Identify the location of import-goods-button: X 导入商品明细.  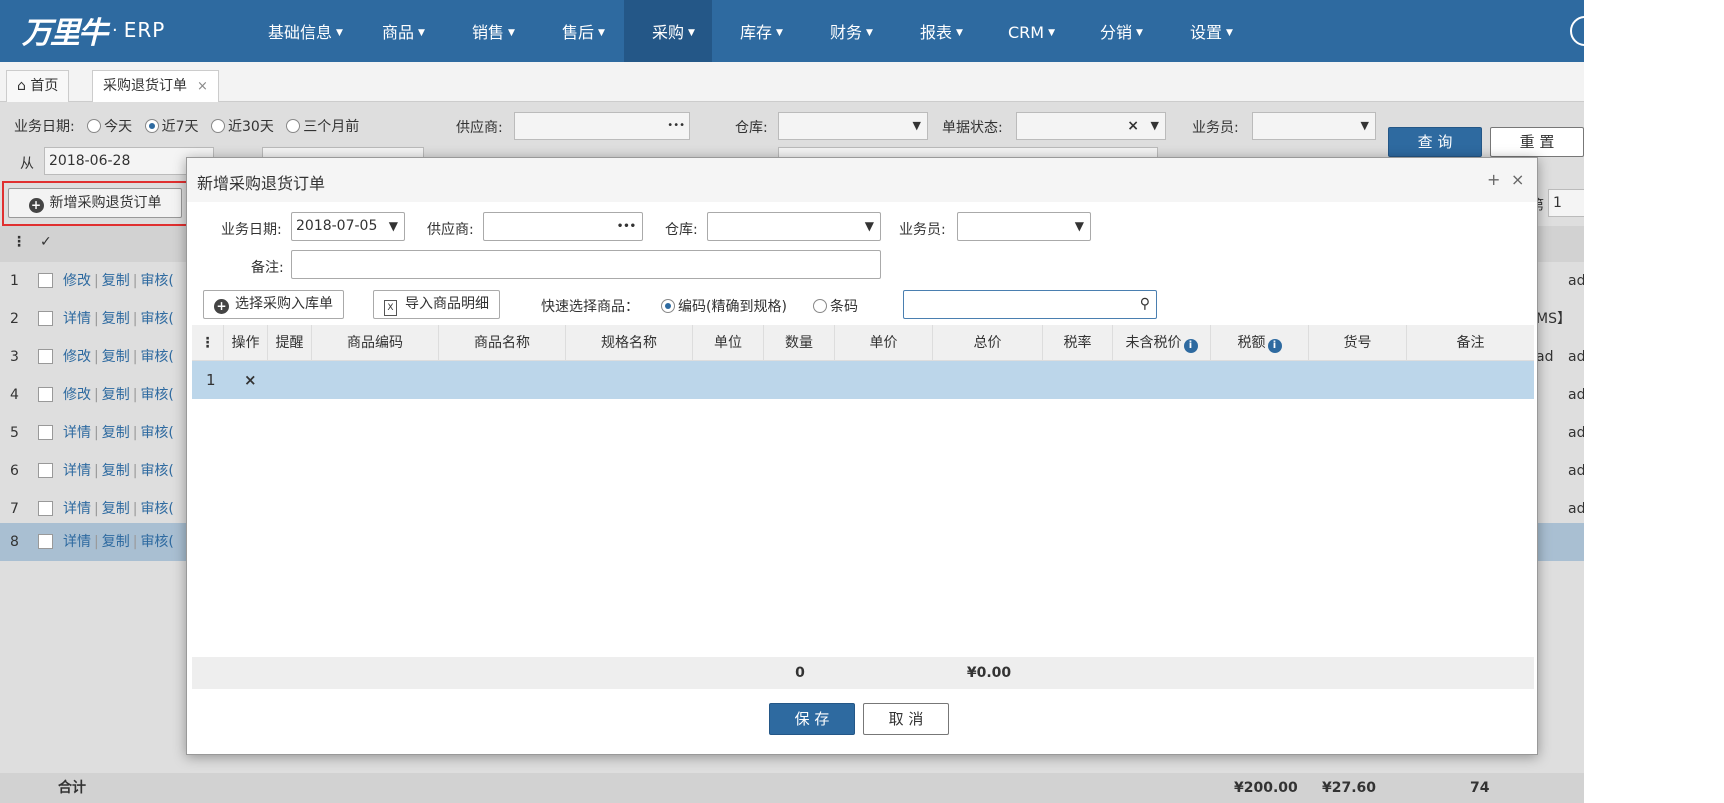
(436, 304).